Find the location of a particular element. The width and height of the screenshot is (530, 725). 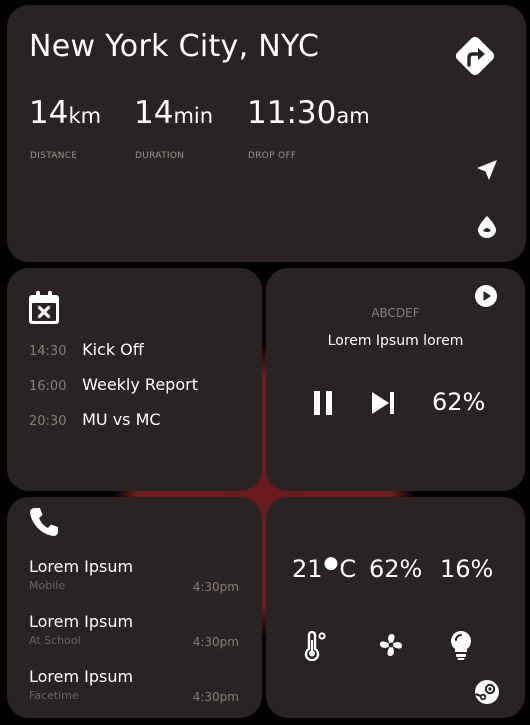

calendar-x-icon is located at coordinates (44, 308).